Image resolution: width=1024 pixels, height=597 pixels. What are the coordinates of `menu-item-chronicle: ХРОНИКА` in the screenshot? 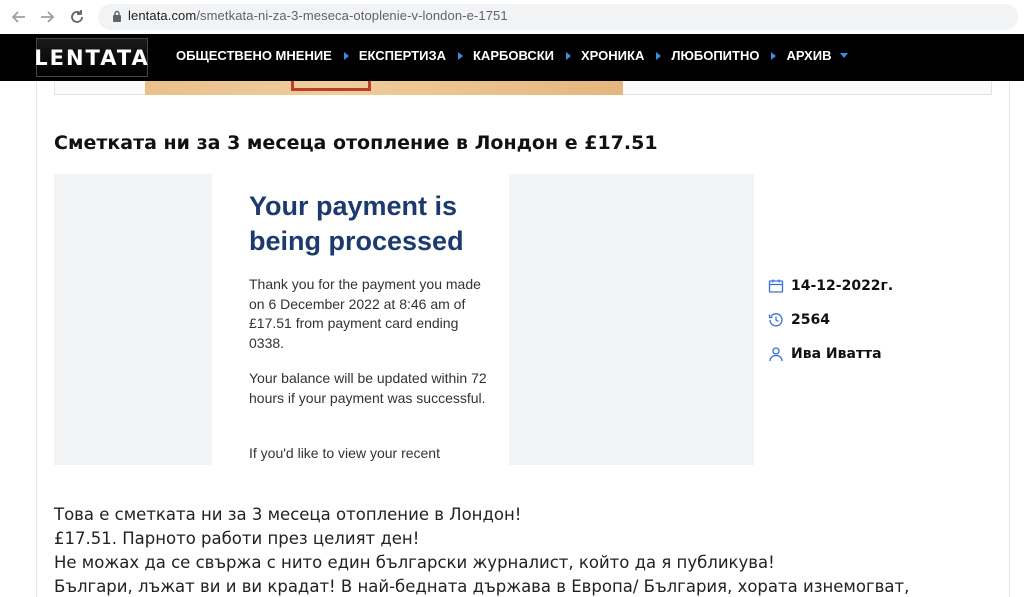 It's located at (626, 55).